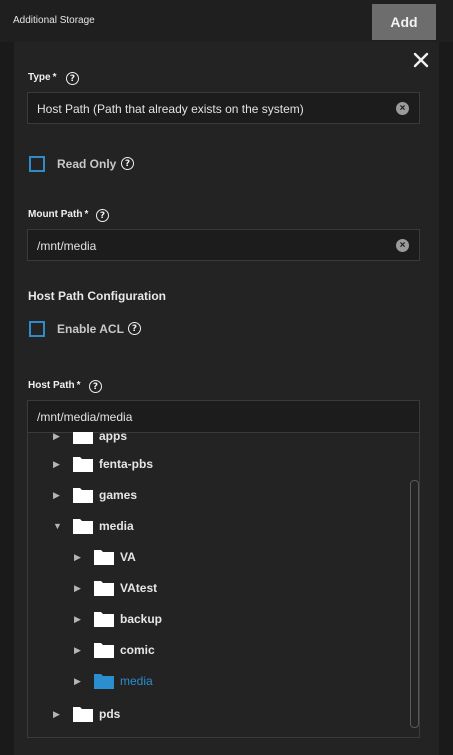 The width and height of the screenshot is (453, 755). I want to click on tree-item-selected: ▶ media, so click(113, 681).